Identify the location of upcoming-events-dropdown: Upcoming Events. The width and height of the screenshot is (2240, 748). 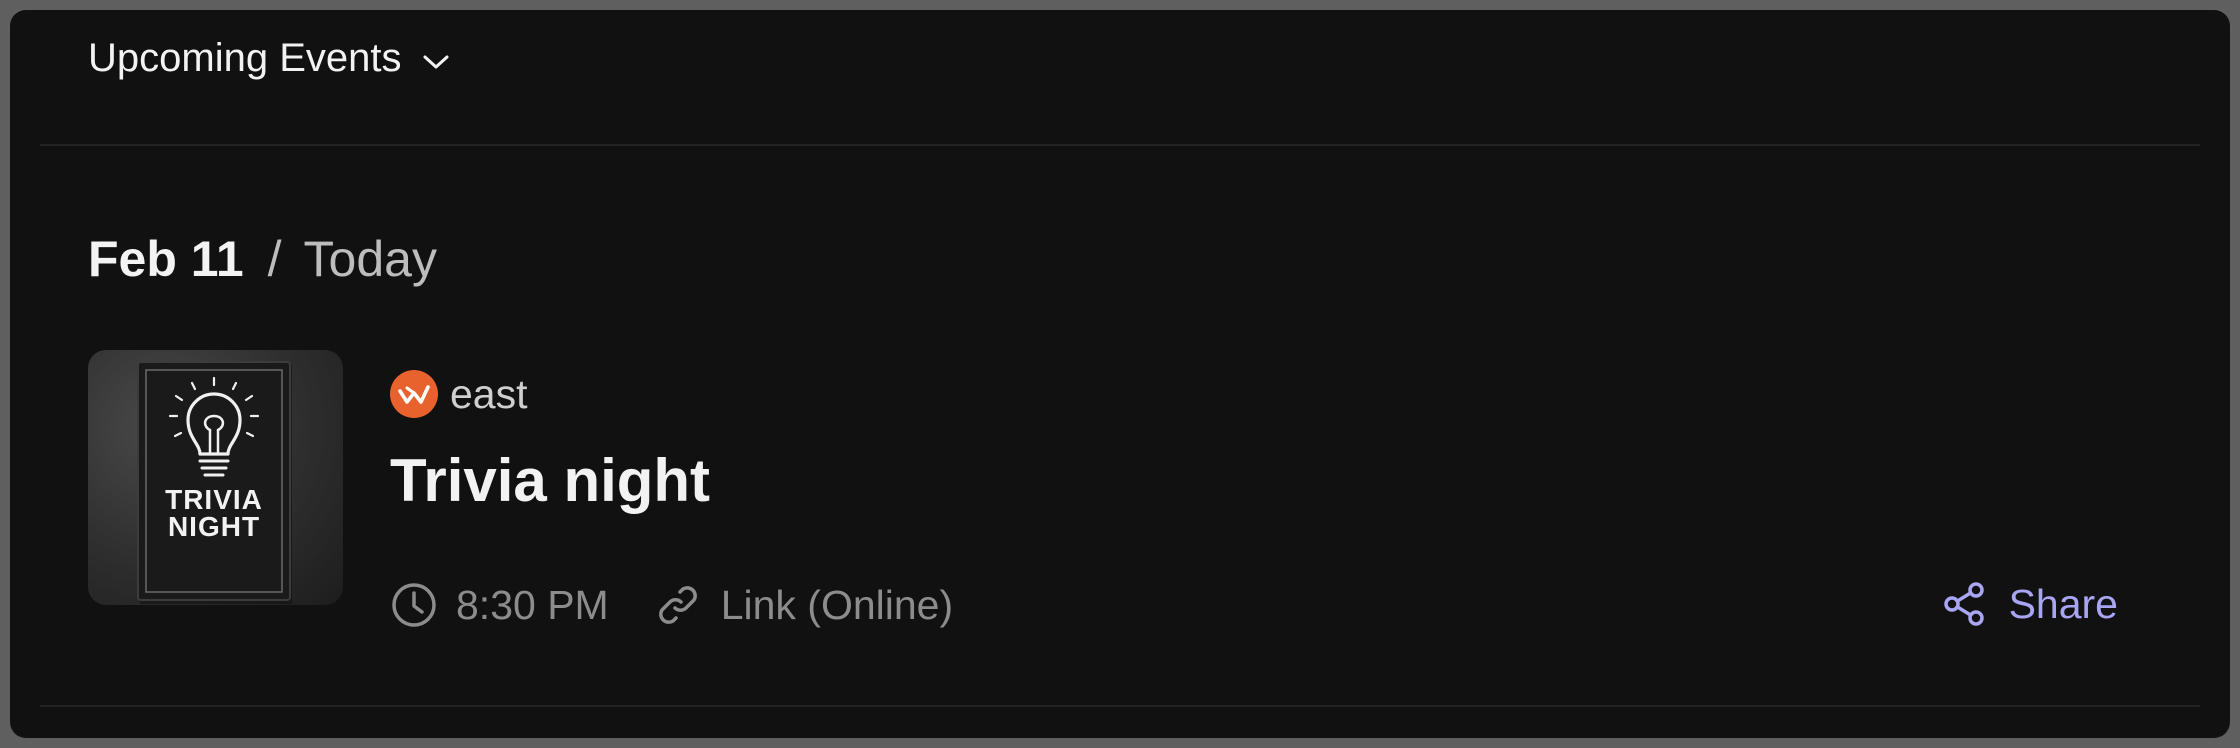
(270, 58).